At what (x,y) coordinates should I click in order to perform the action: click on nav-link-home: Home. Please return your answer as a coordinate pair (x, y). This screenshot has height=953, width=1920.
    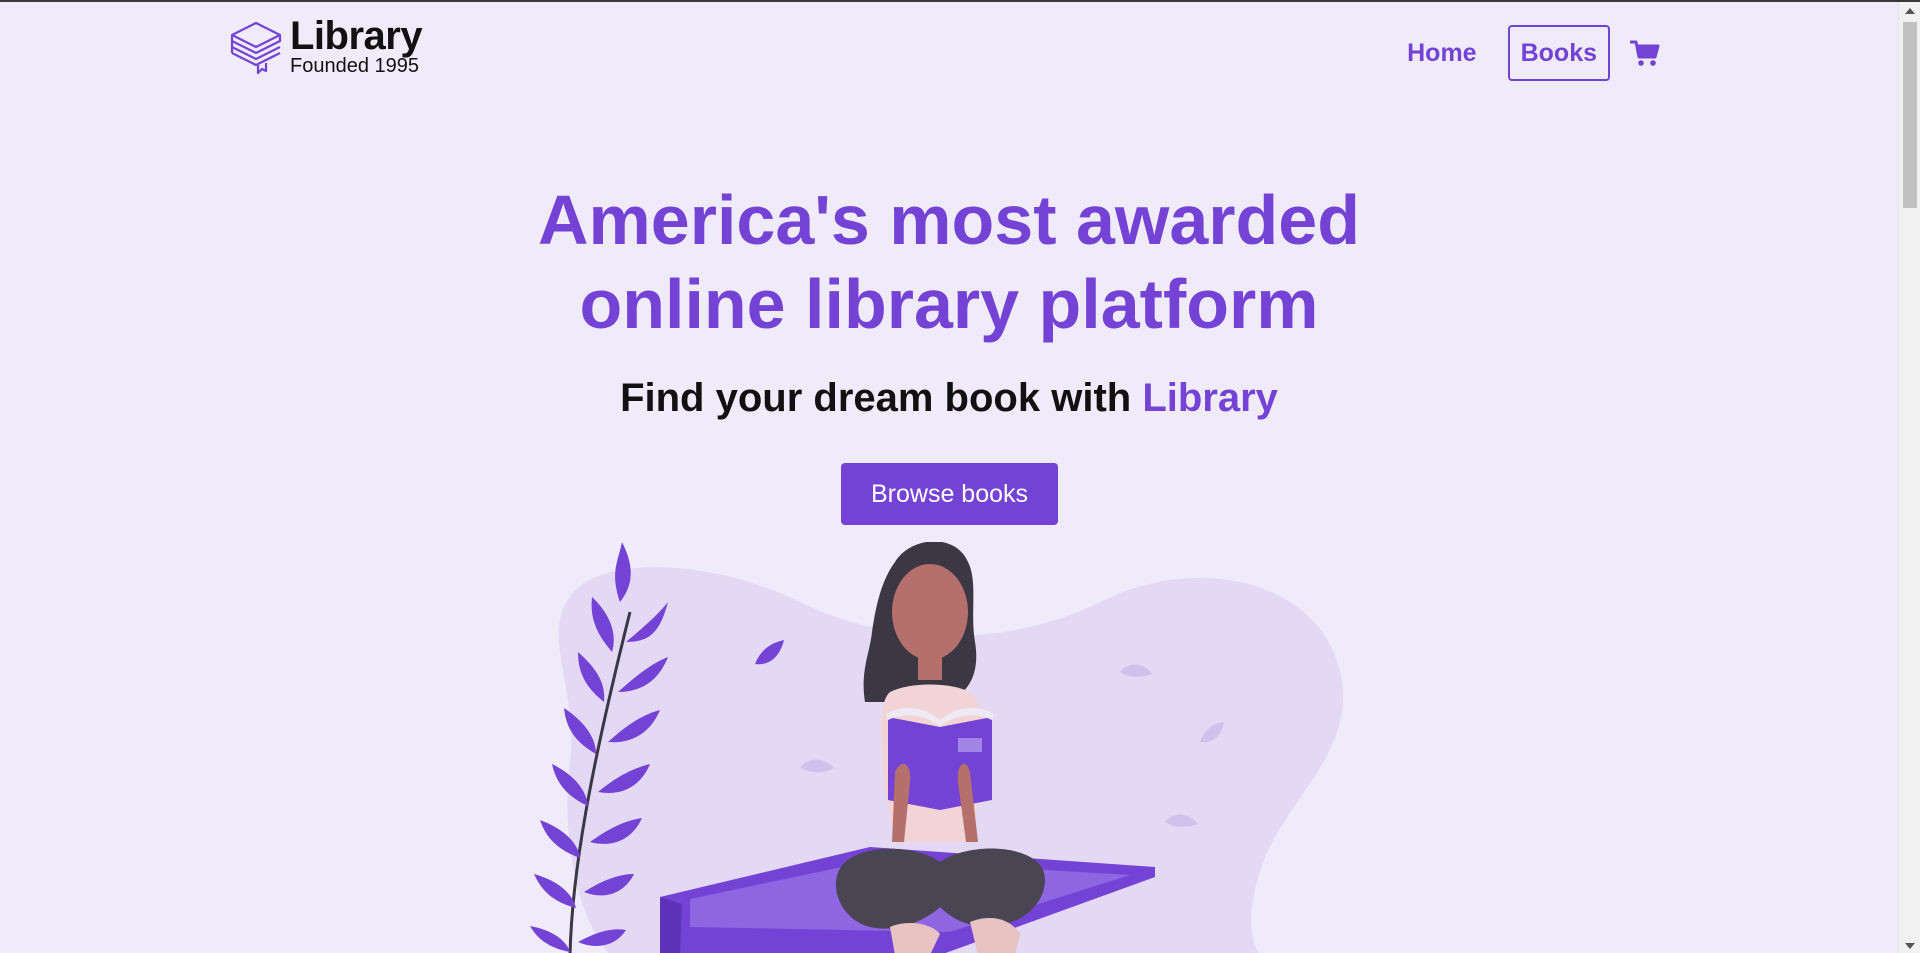
    Looking at the image, I should click on (1441, 53).